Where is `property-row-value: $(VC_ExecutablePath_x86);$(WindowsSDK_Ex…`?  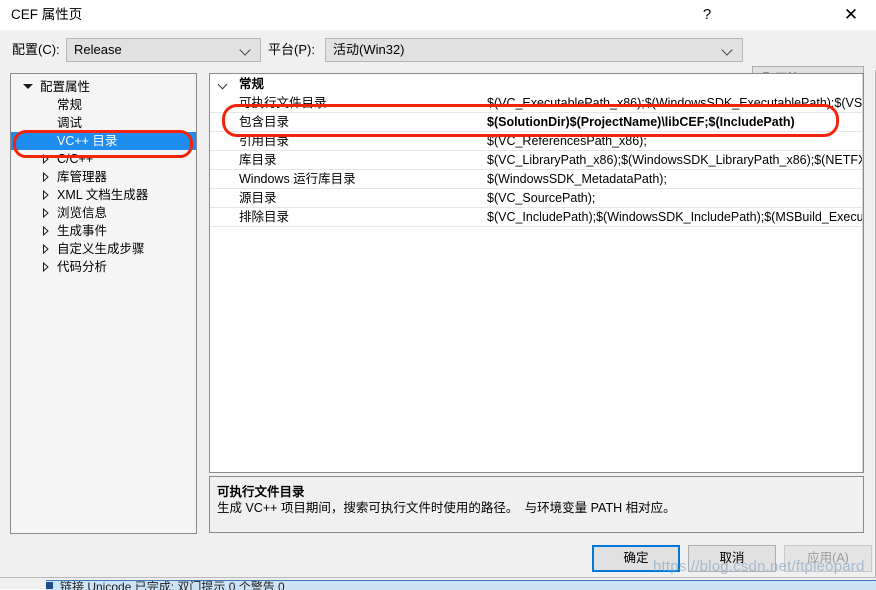 property-row-value: $(VC_ExecutablePath_x86);$(WindowsSDK_Ex… is located at coordinates (675, 103).